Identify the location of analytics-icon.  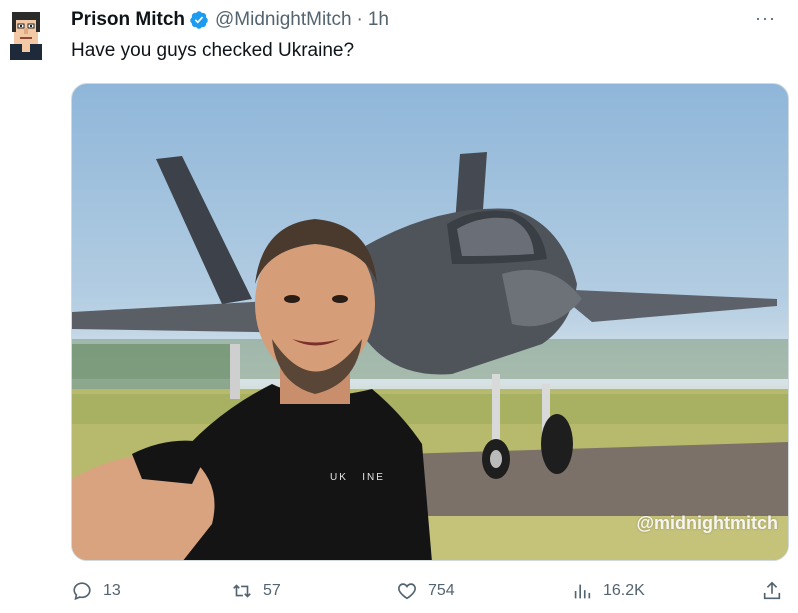
(582, 591).